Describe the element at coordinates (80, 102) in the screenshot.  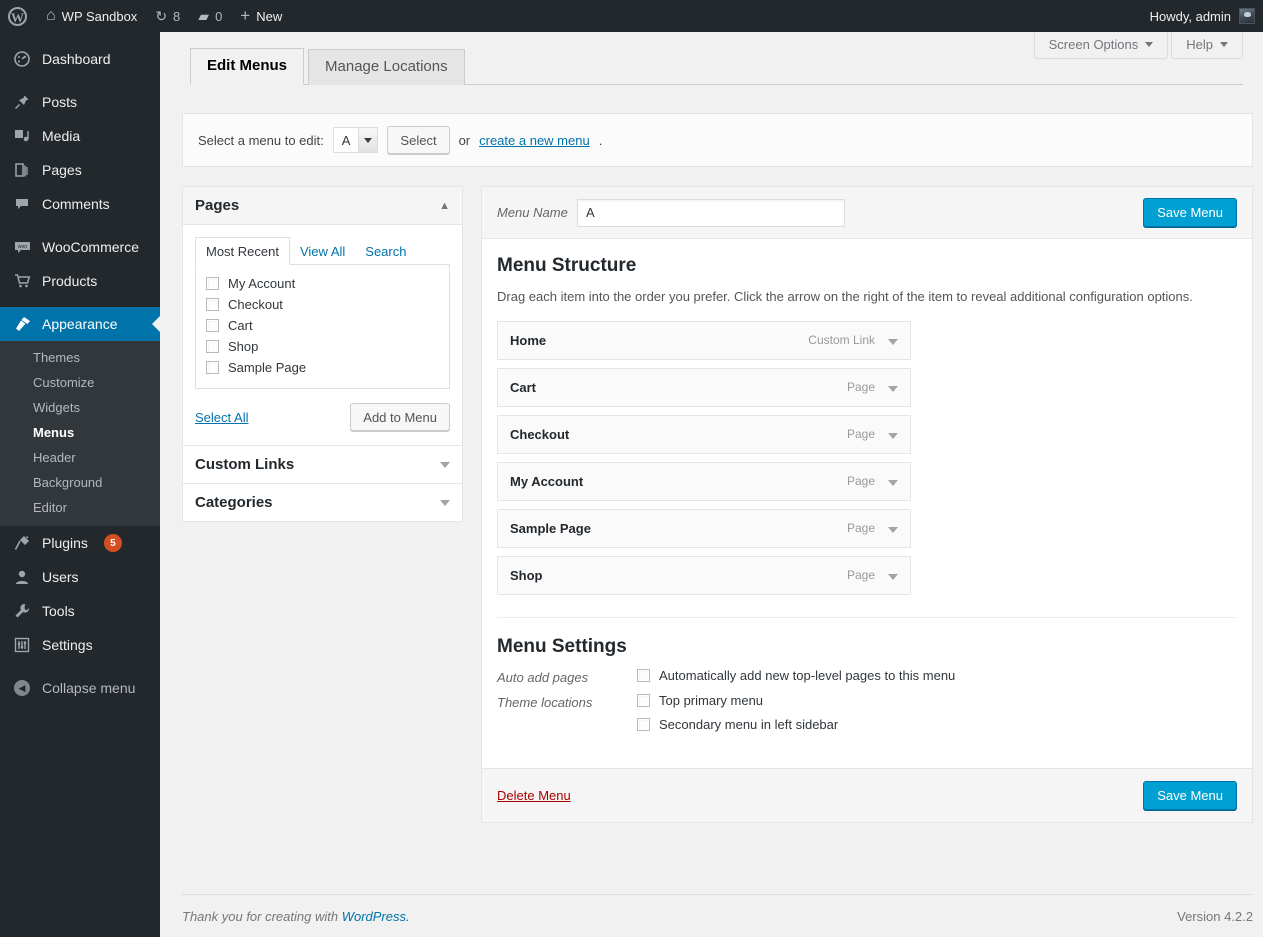
I see `sidebar-item-posts: Posts` at that location.